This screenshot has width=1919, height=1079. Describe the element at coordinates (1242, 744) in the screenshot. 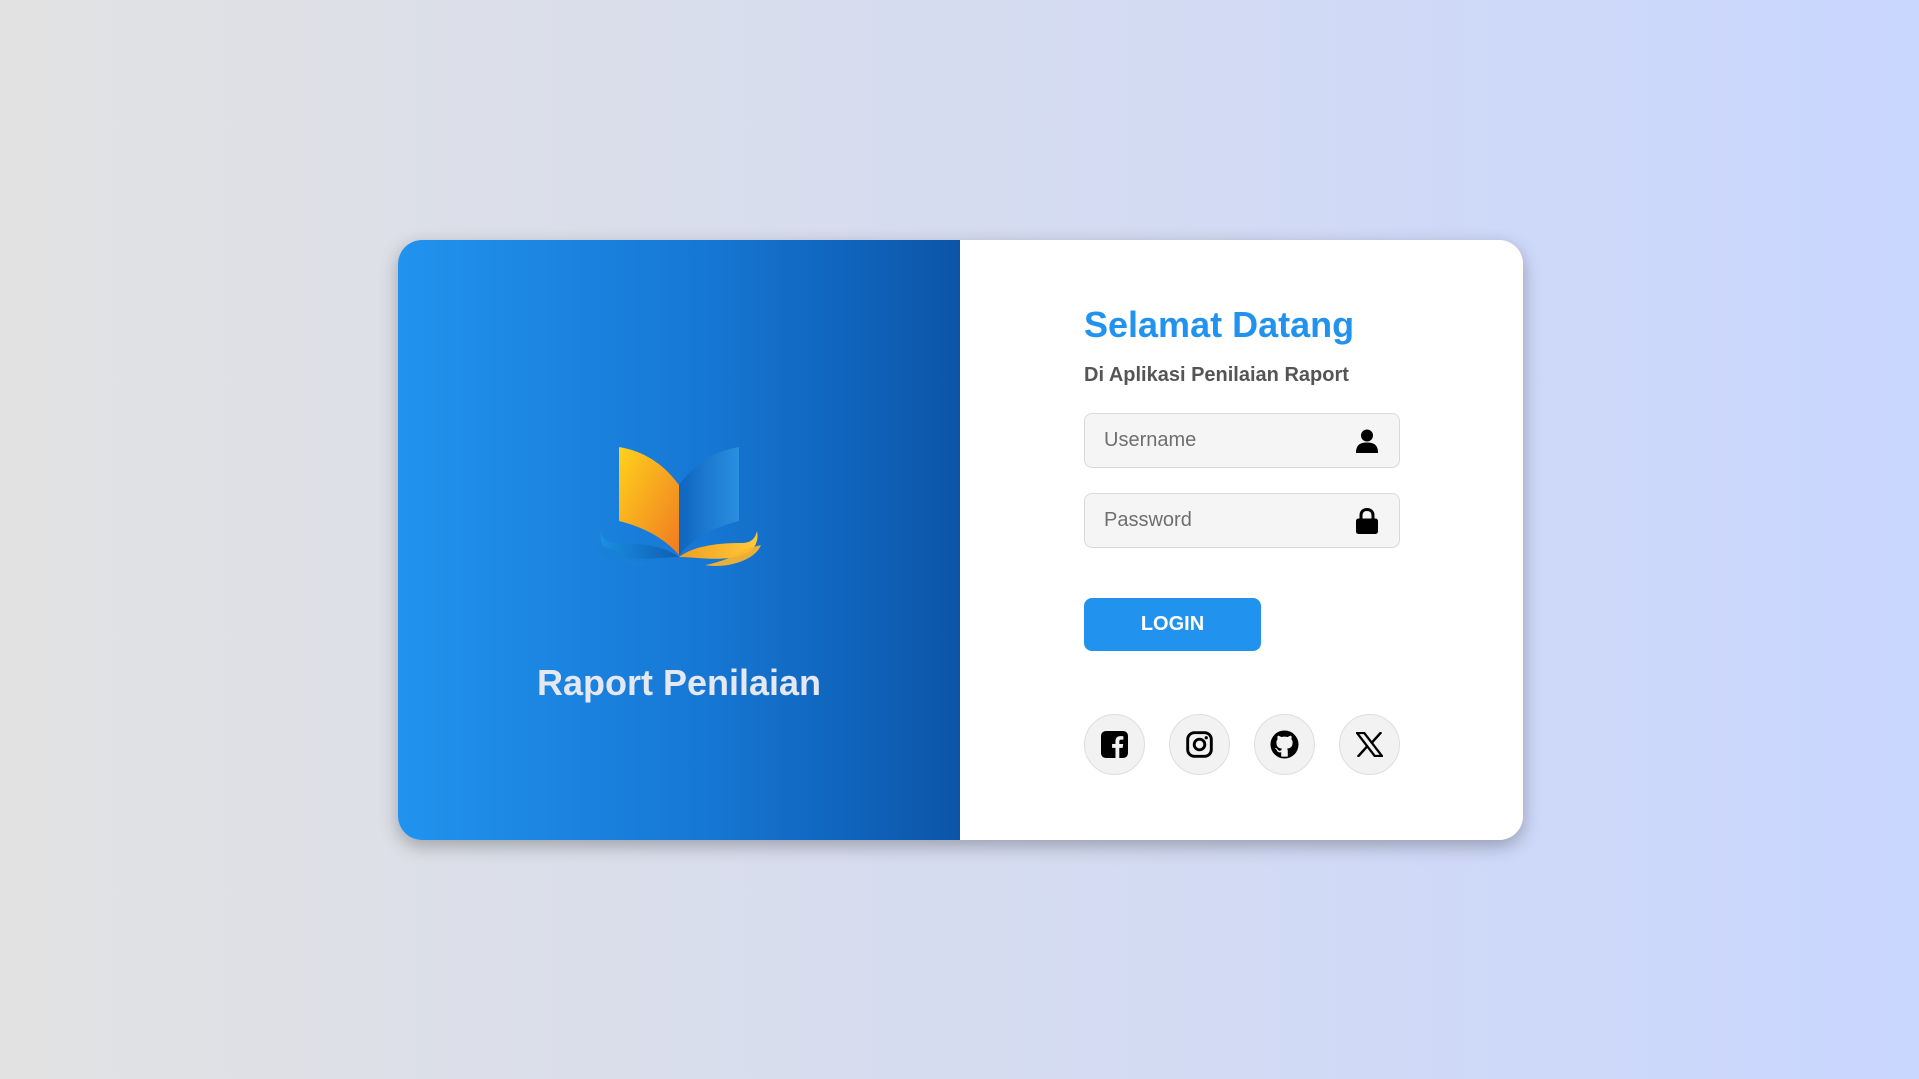

I see `social-links` at that location.